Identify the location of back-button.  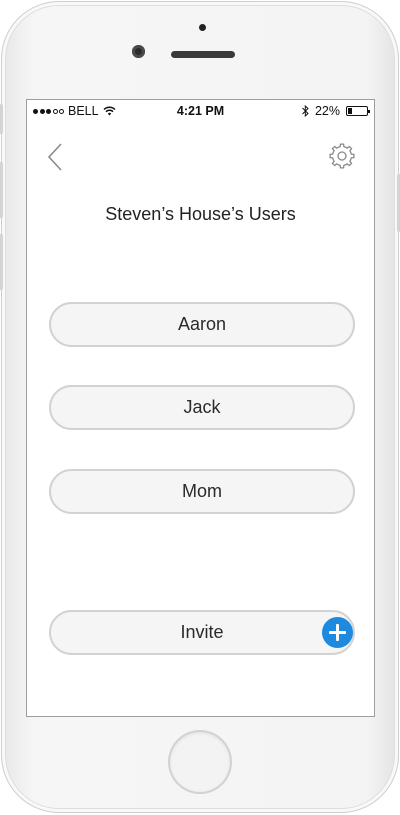
(56, 157).